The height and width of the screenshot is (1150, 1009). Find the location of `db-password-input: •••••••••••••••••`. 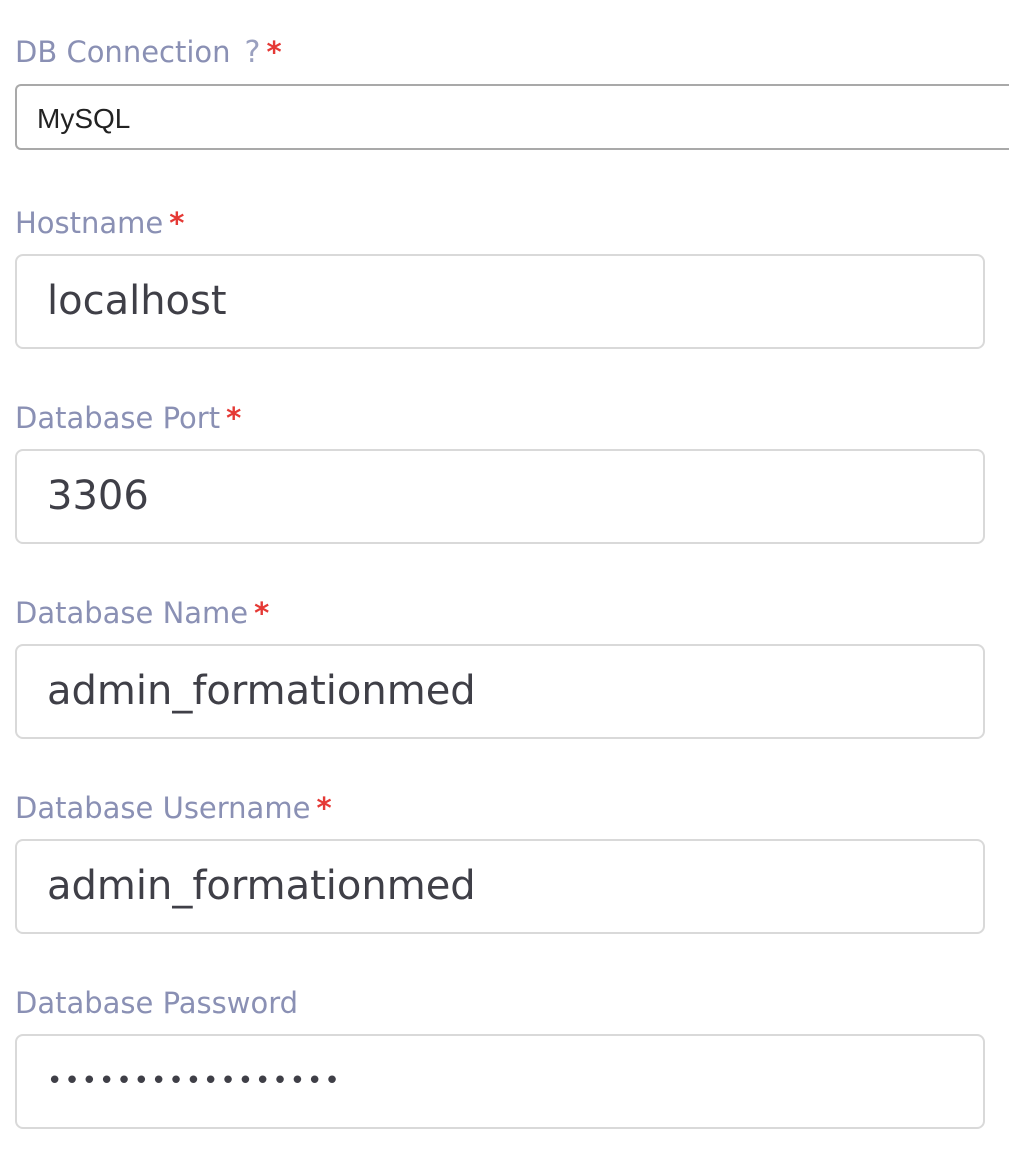

db-password-input: ••••••••••••••••• is located at coordinates (500, 1081).